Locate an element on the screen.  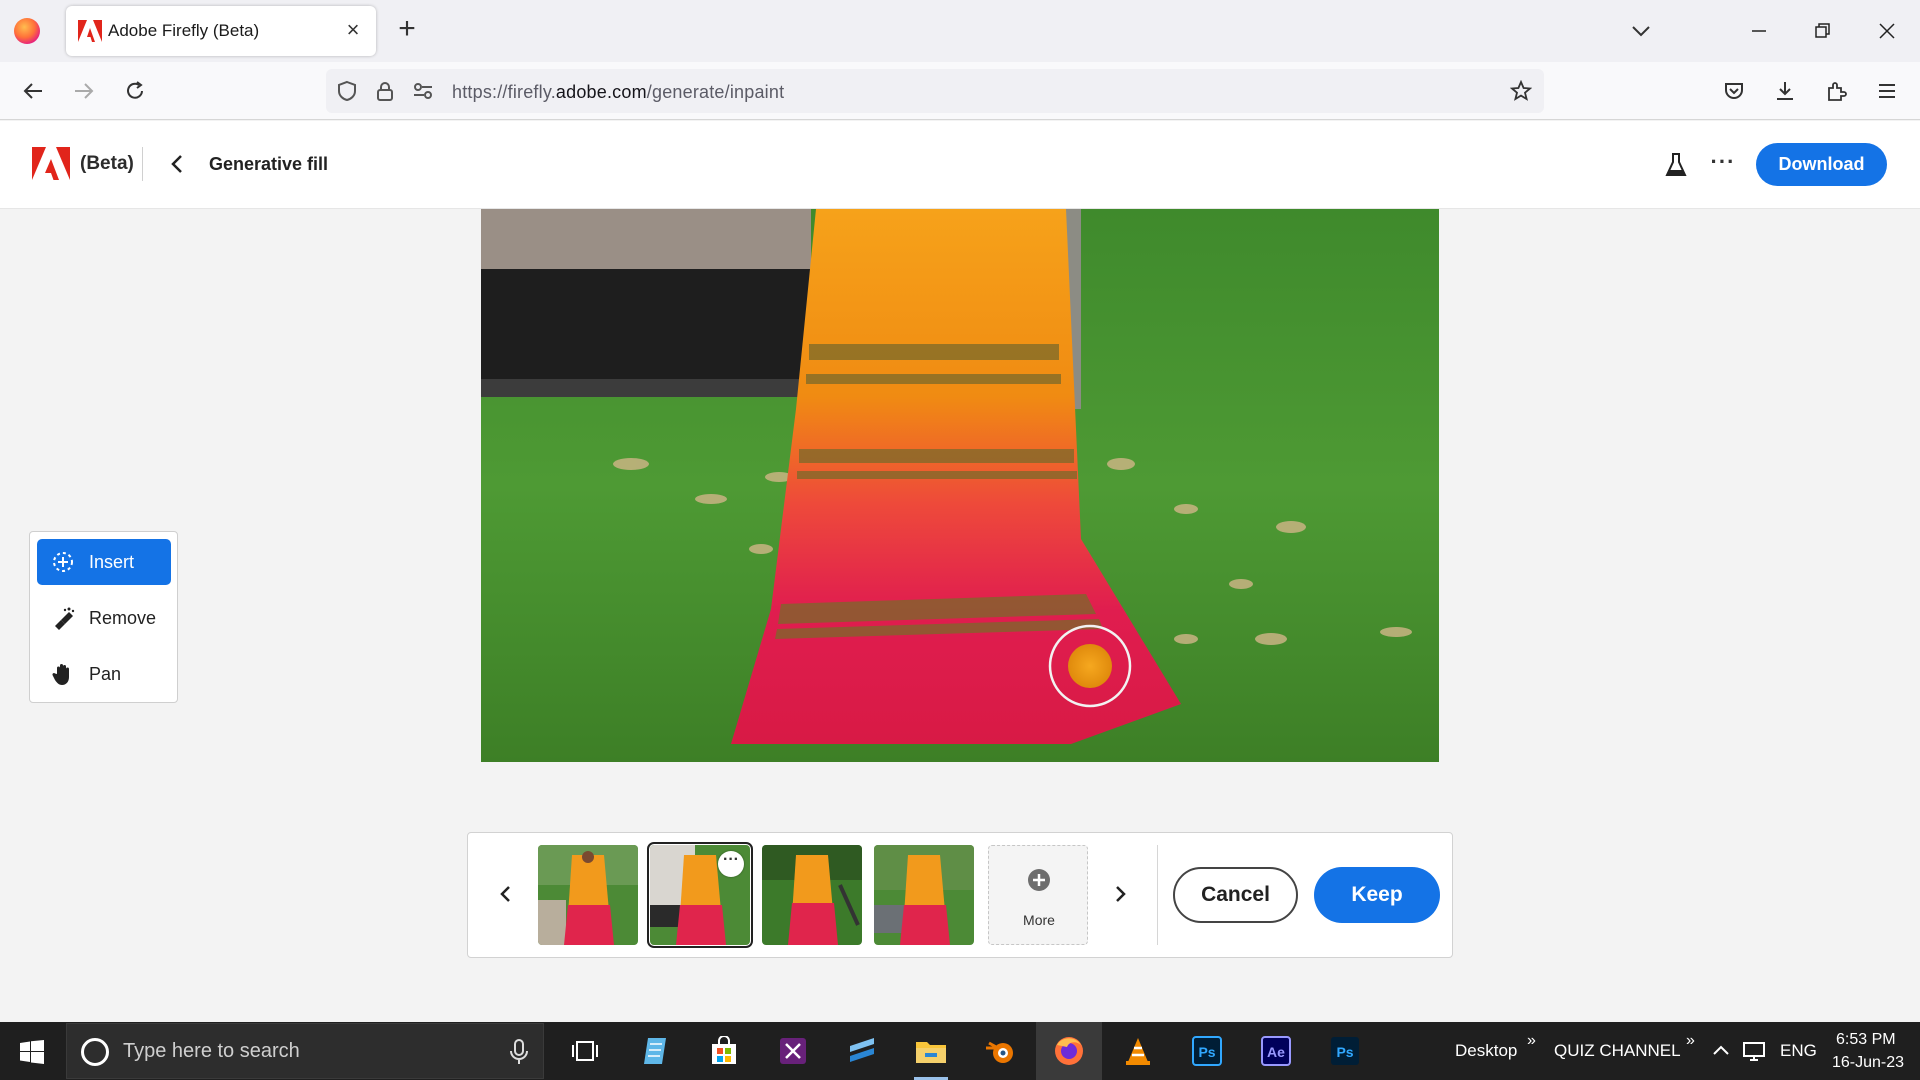
keep-button: Keep is located at coordinates (1377, 895).